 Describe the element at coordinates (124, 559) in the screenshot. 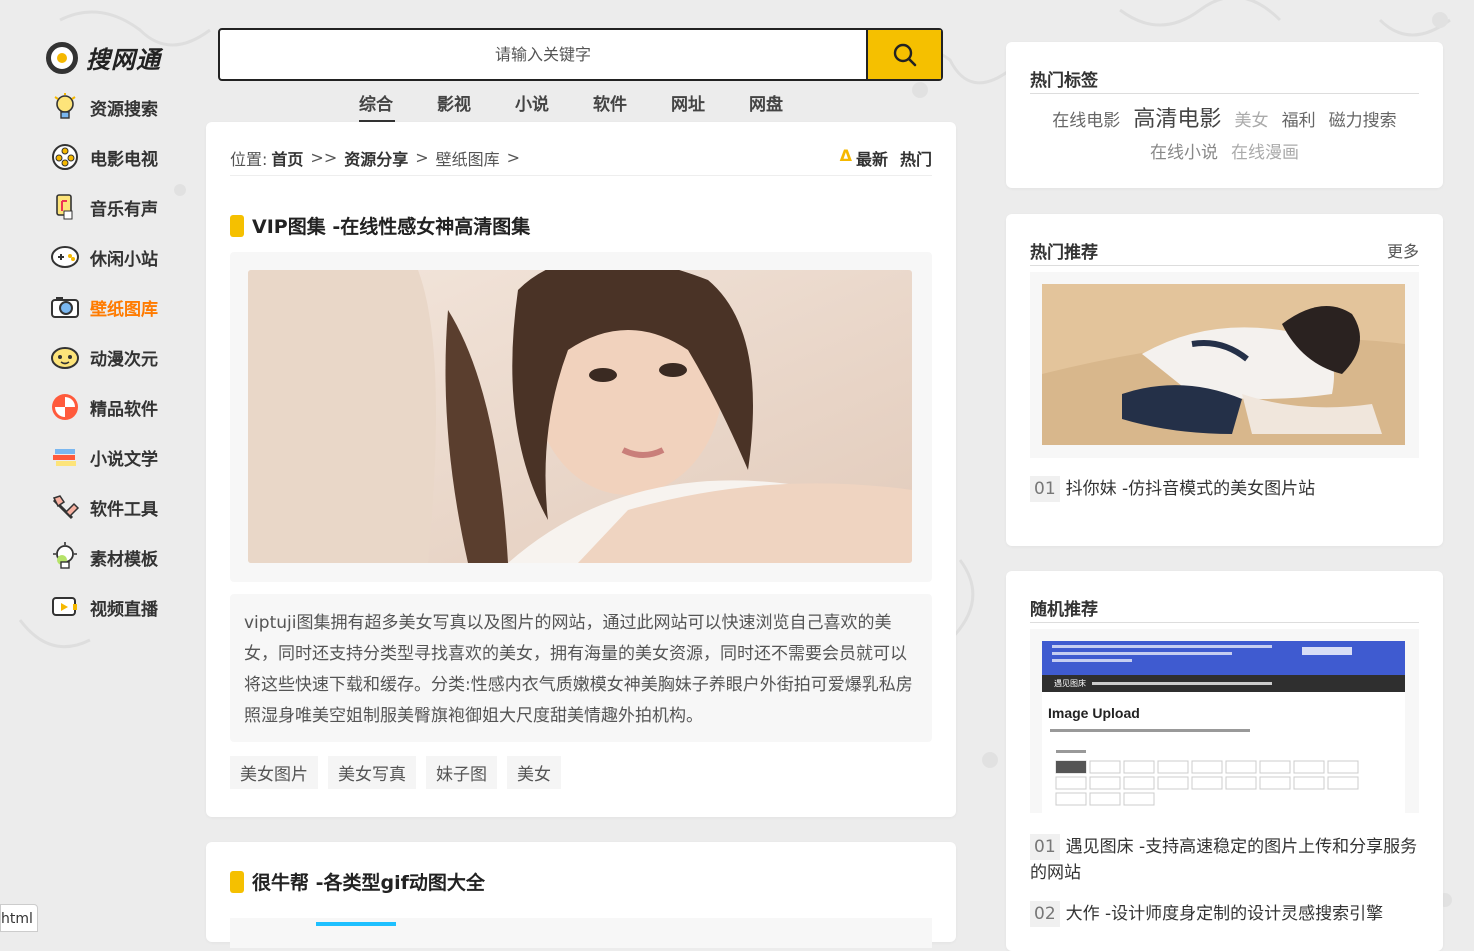

I see `sidebar-item-label: 素材模板` at that location.